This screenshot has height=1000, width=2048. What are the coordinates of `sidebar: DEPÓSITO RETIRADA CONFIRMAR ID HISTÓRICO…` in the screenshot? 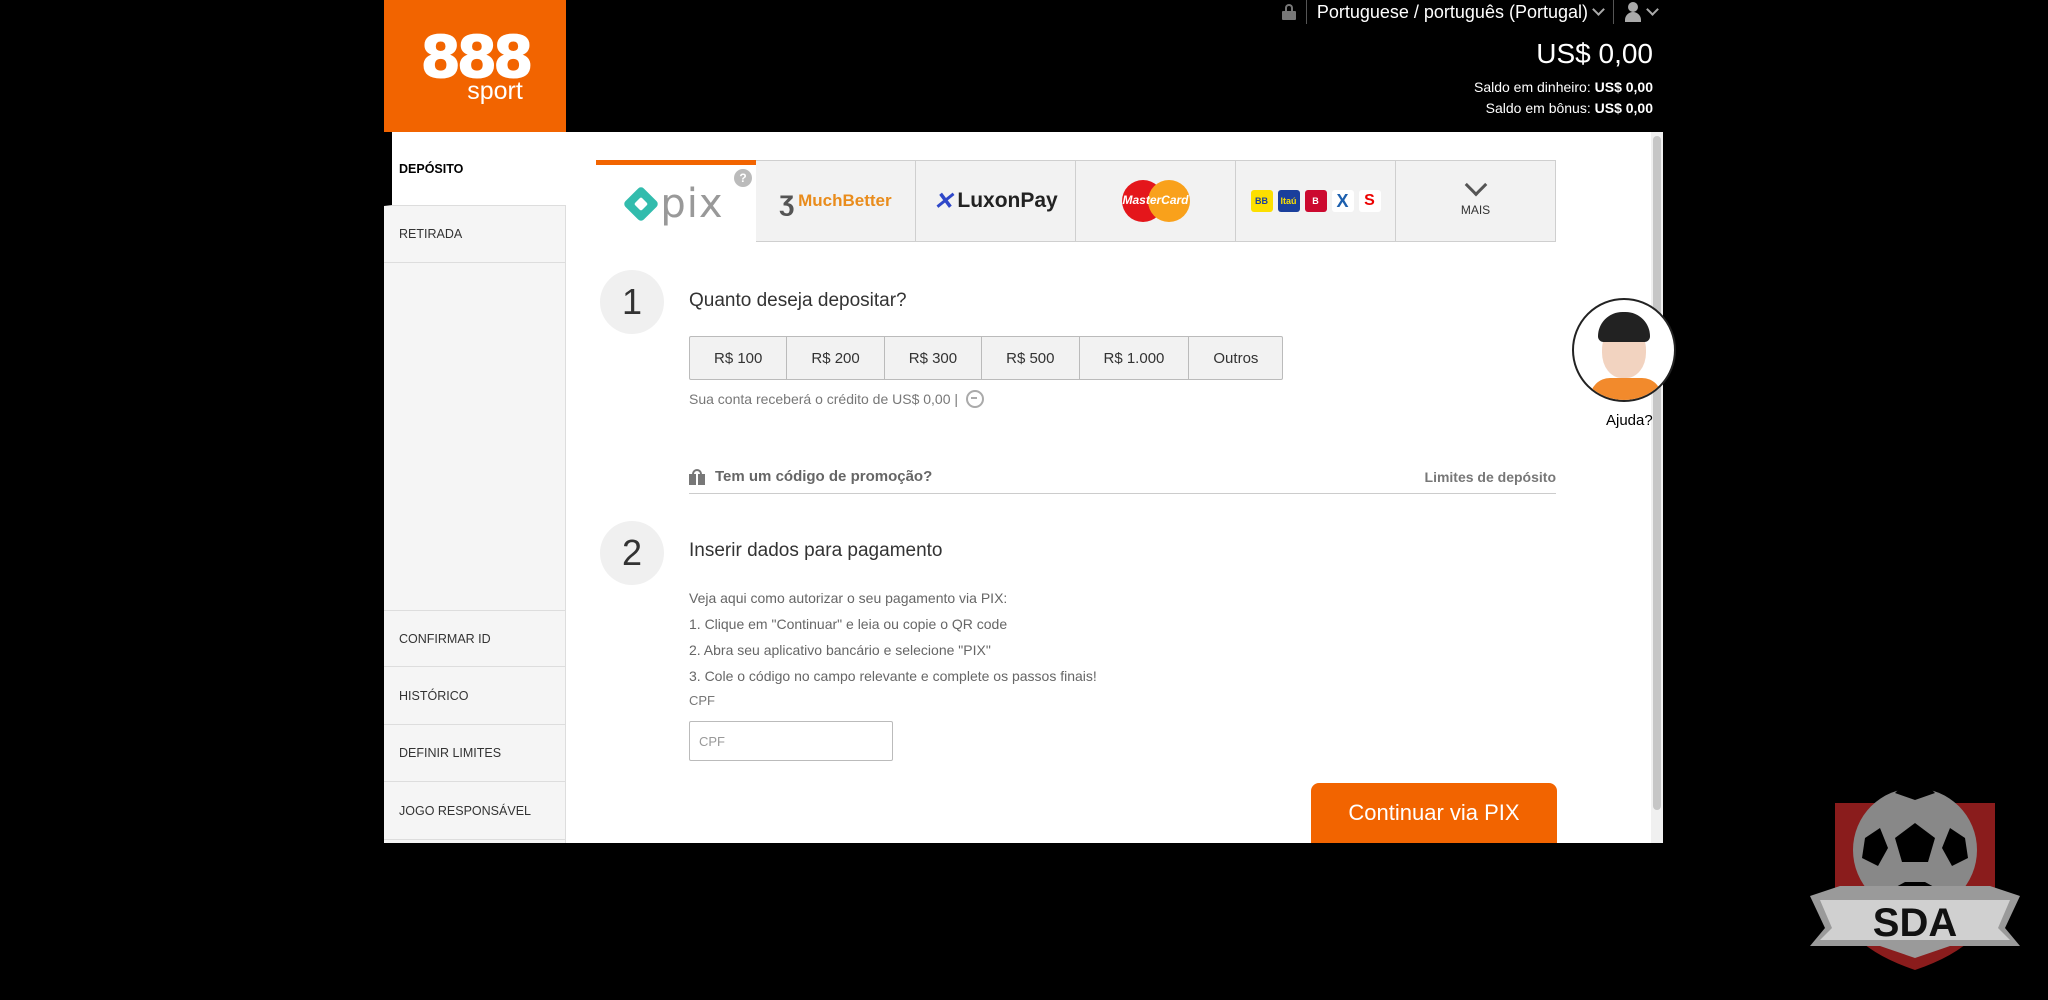 It's located at (475, 487).